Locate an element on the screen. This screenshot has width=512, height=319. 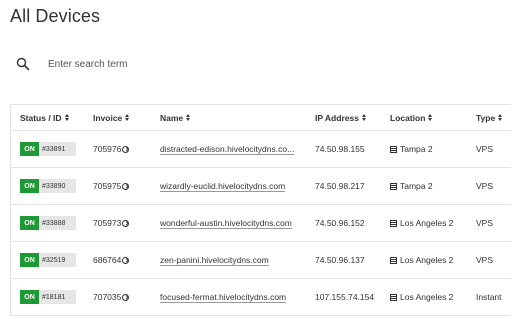
invoice-number: 705976 is located at coordinates (107, 149).